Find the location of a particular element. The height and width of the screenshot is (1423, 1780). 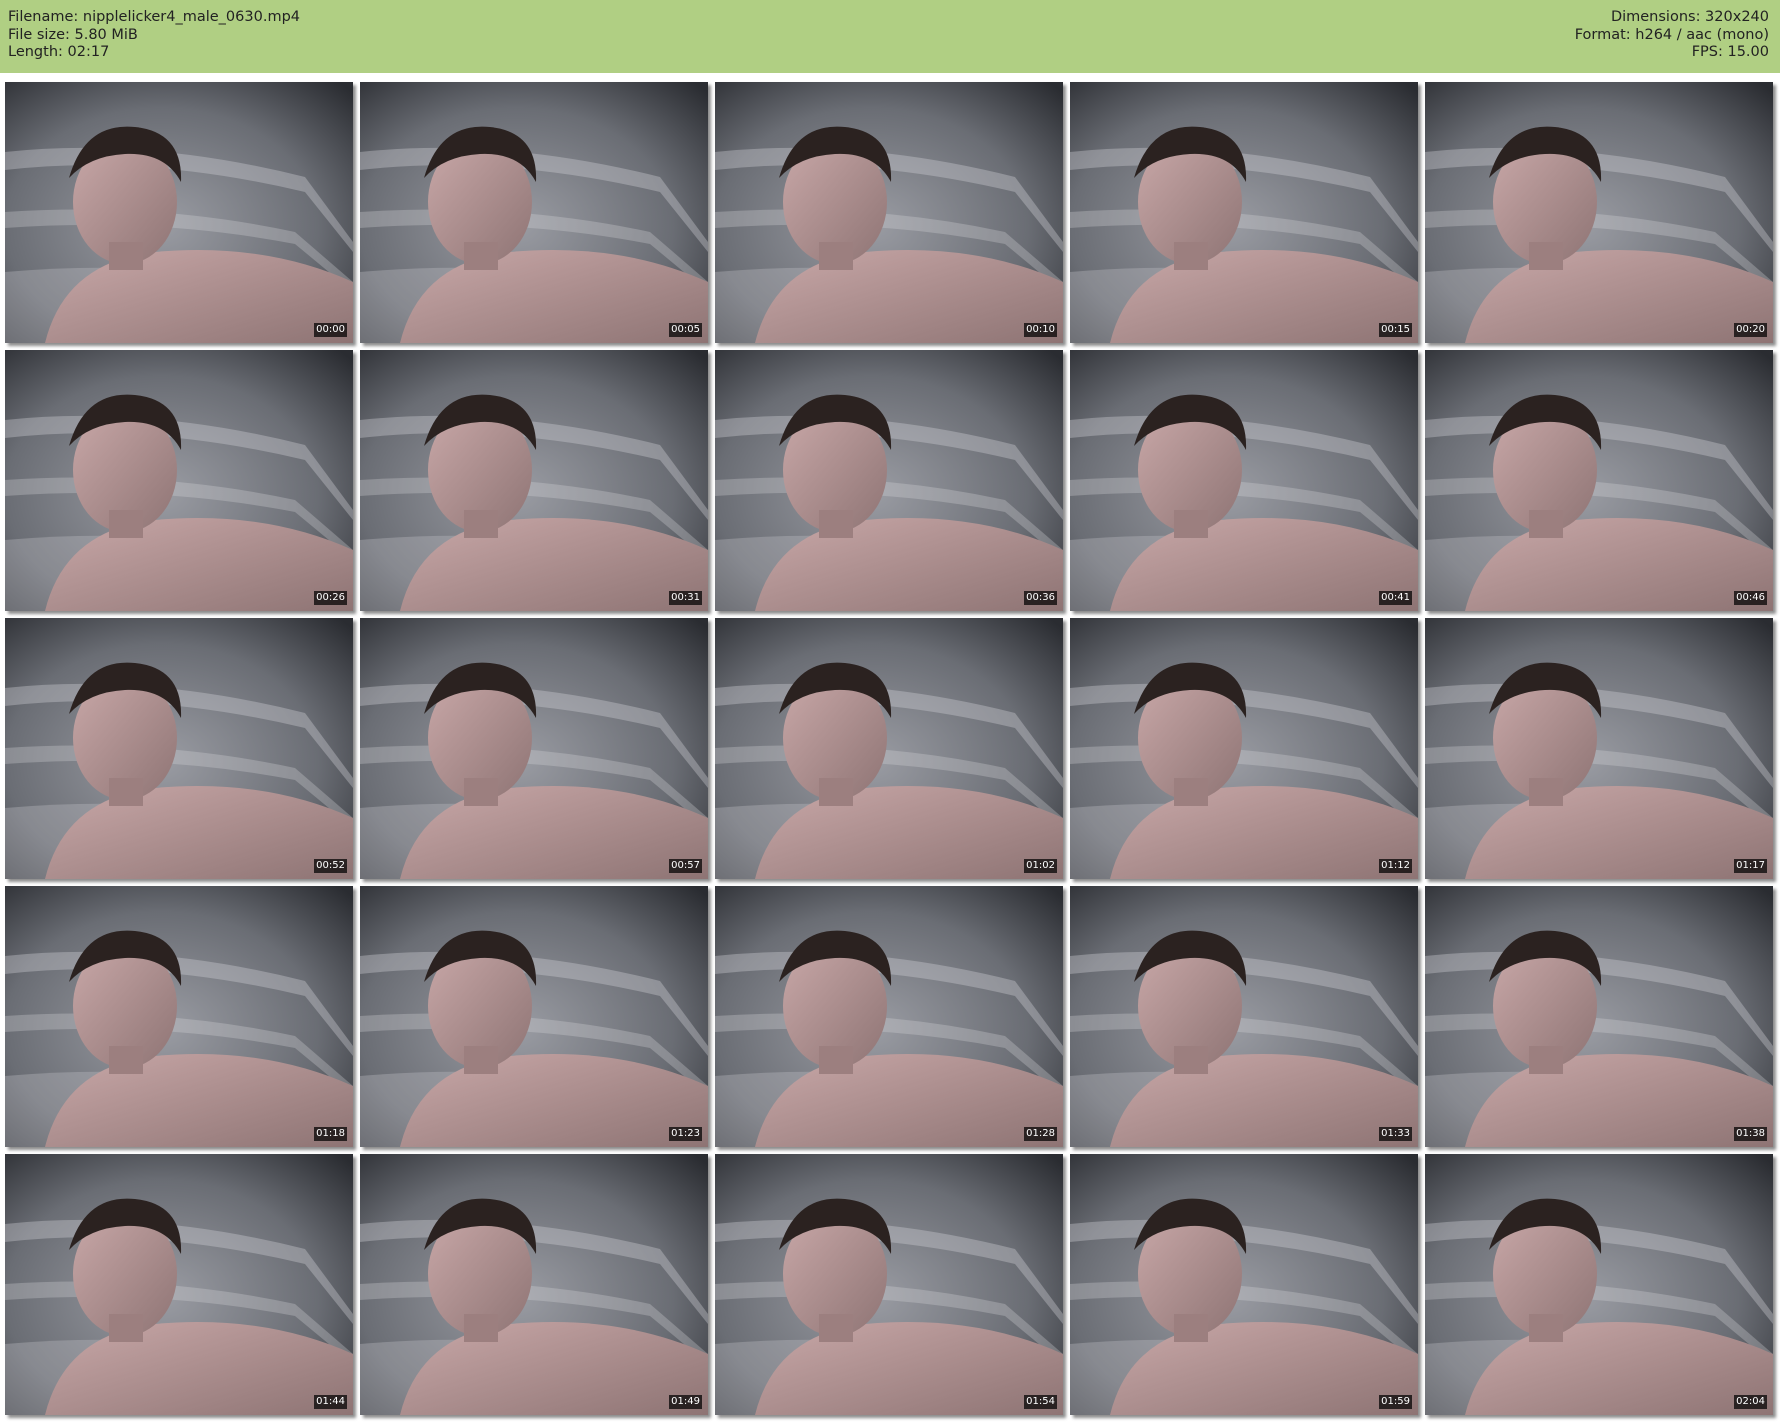

timestamp-label: 01:54 is located at coordinates (1040, 1402).